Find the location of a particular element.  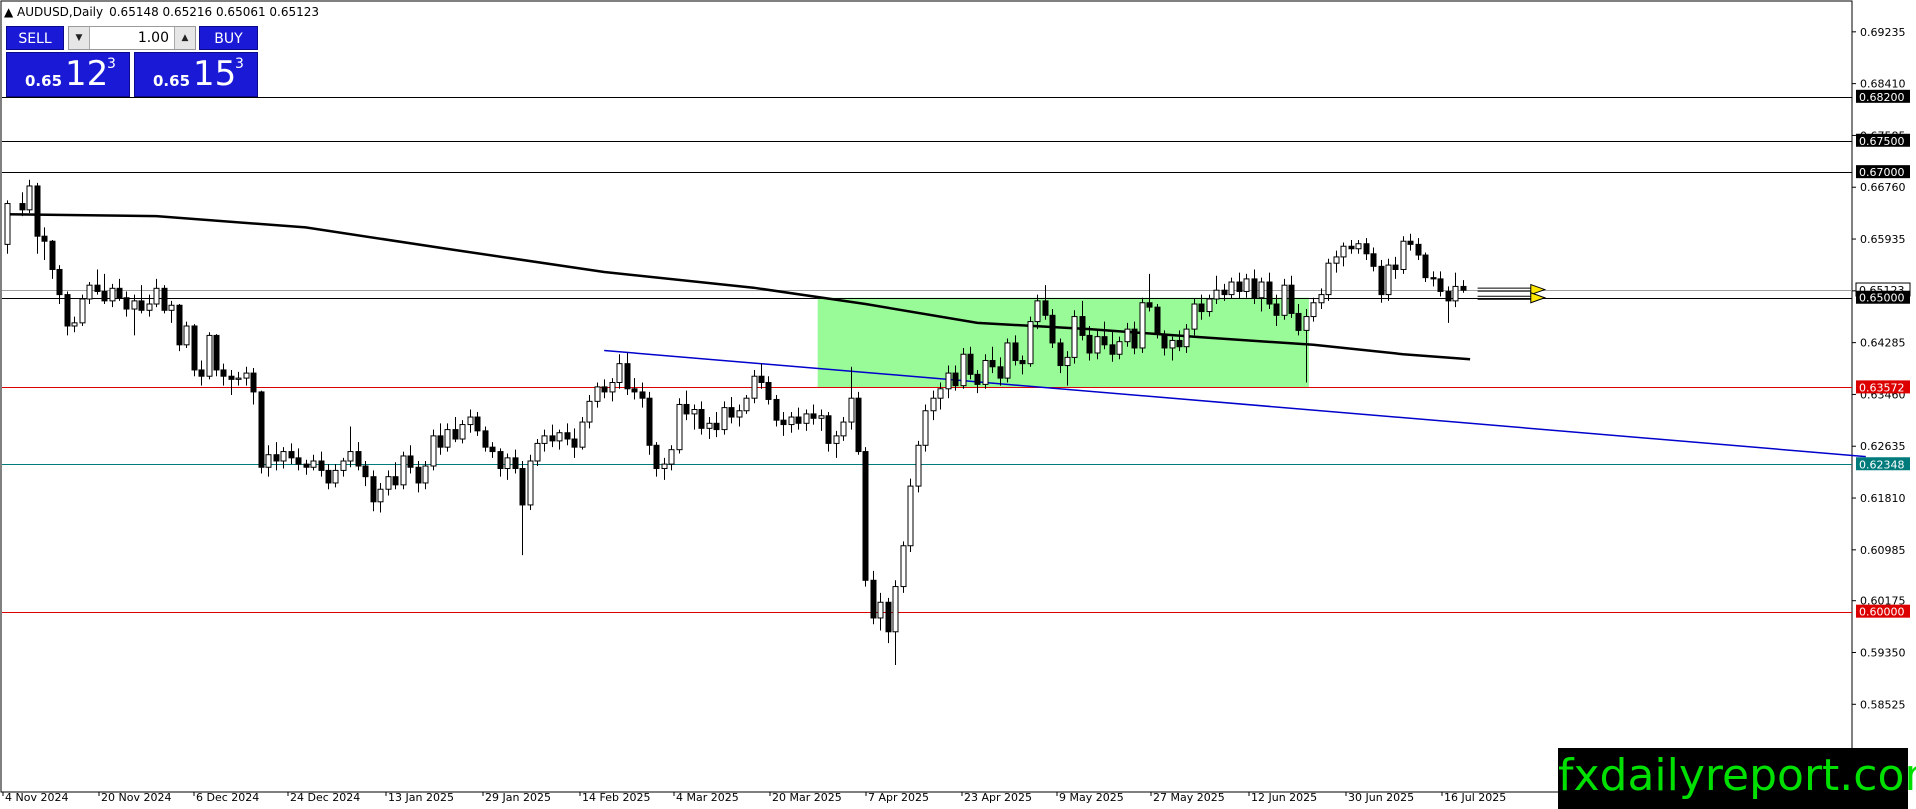

x-tick-label: 13 Jan 2025 is located at coordinates (421, 797).